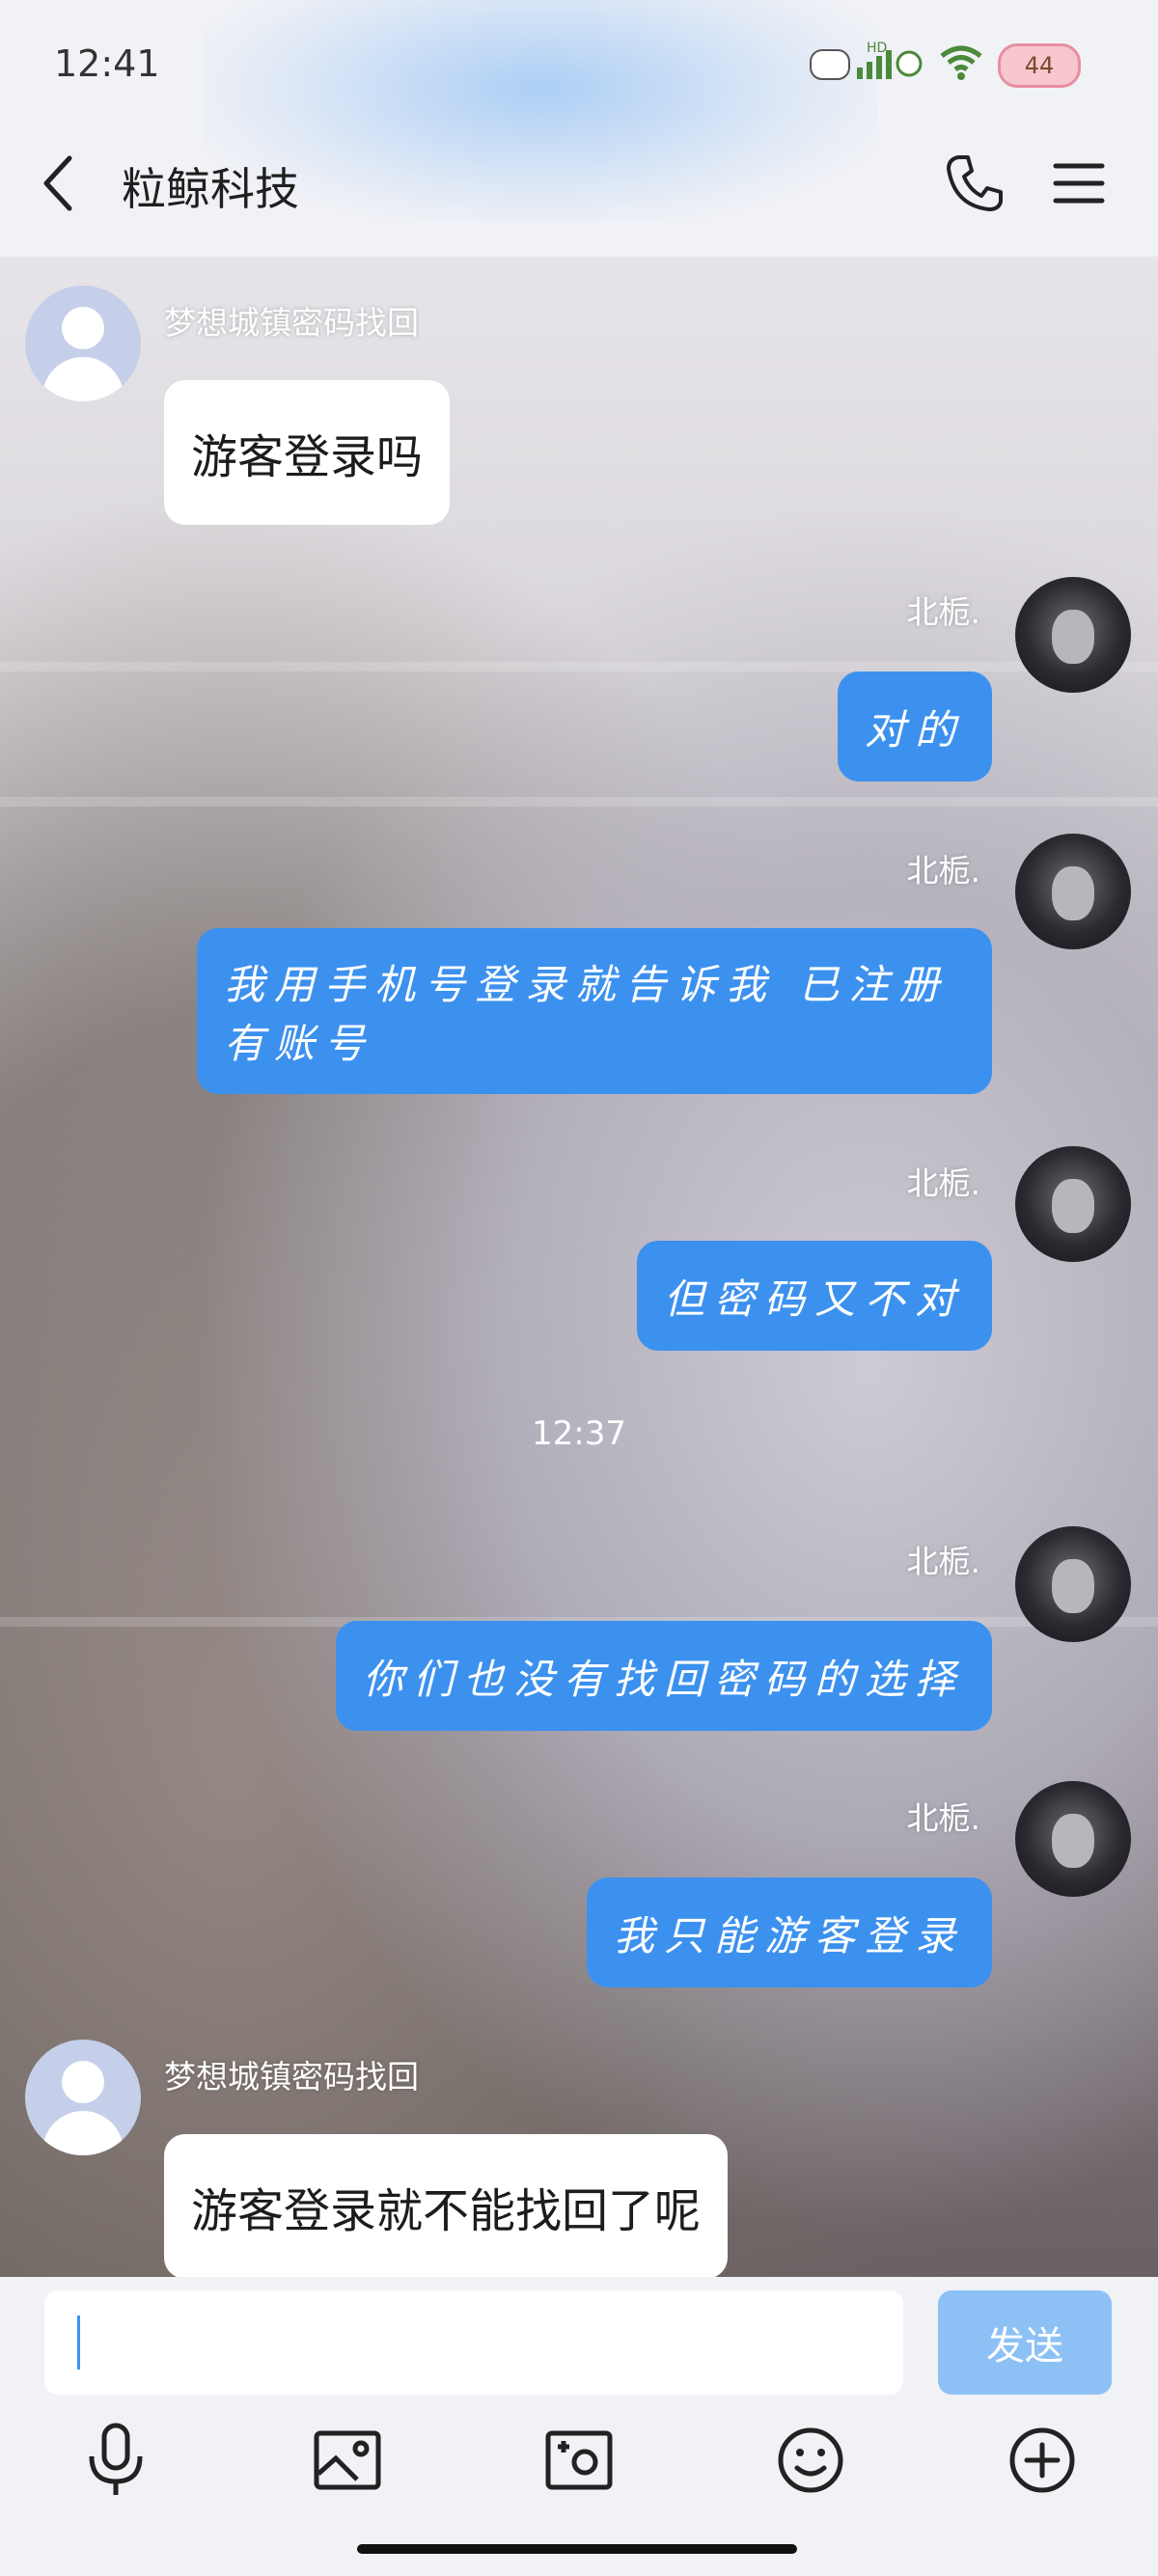 This screenshot has width=1158, height=2576. I want to click on phone-icon, so click(975, 183).